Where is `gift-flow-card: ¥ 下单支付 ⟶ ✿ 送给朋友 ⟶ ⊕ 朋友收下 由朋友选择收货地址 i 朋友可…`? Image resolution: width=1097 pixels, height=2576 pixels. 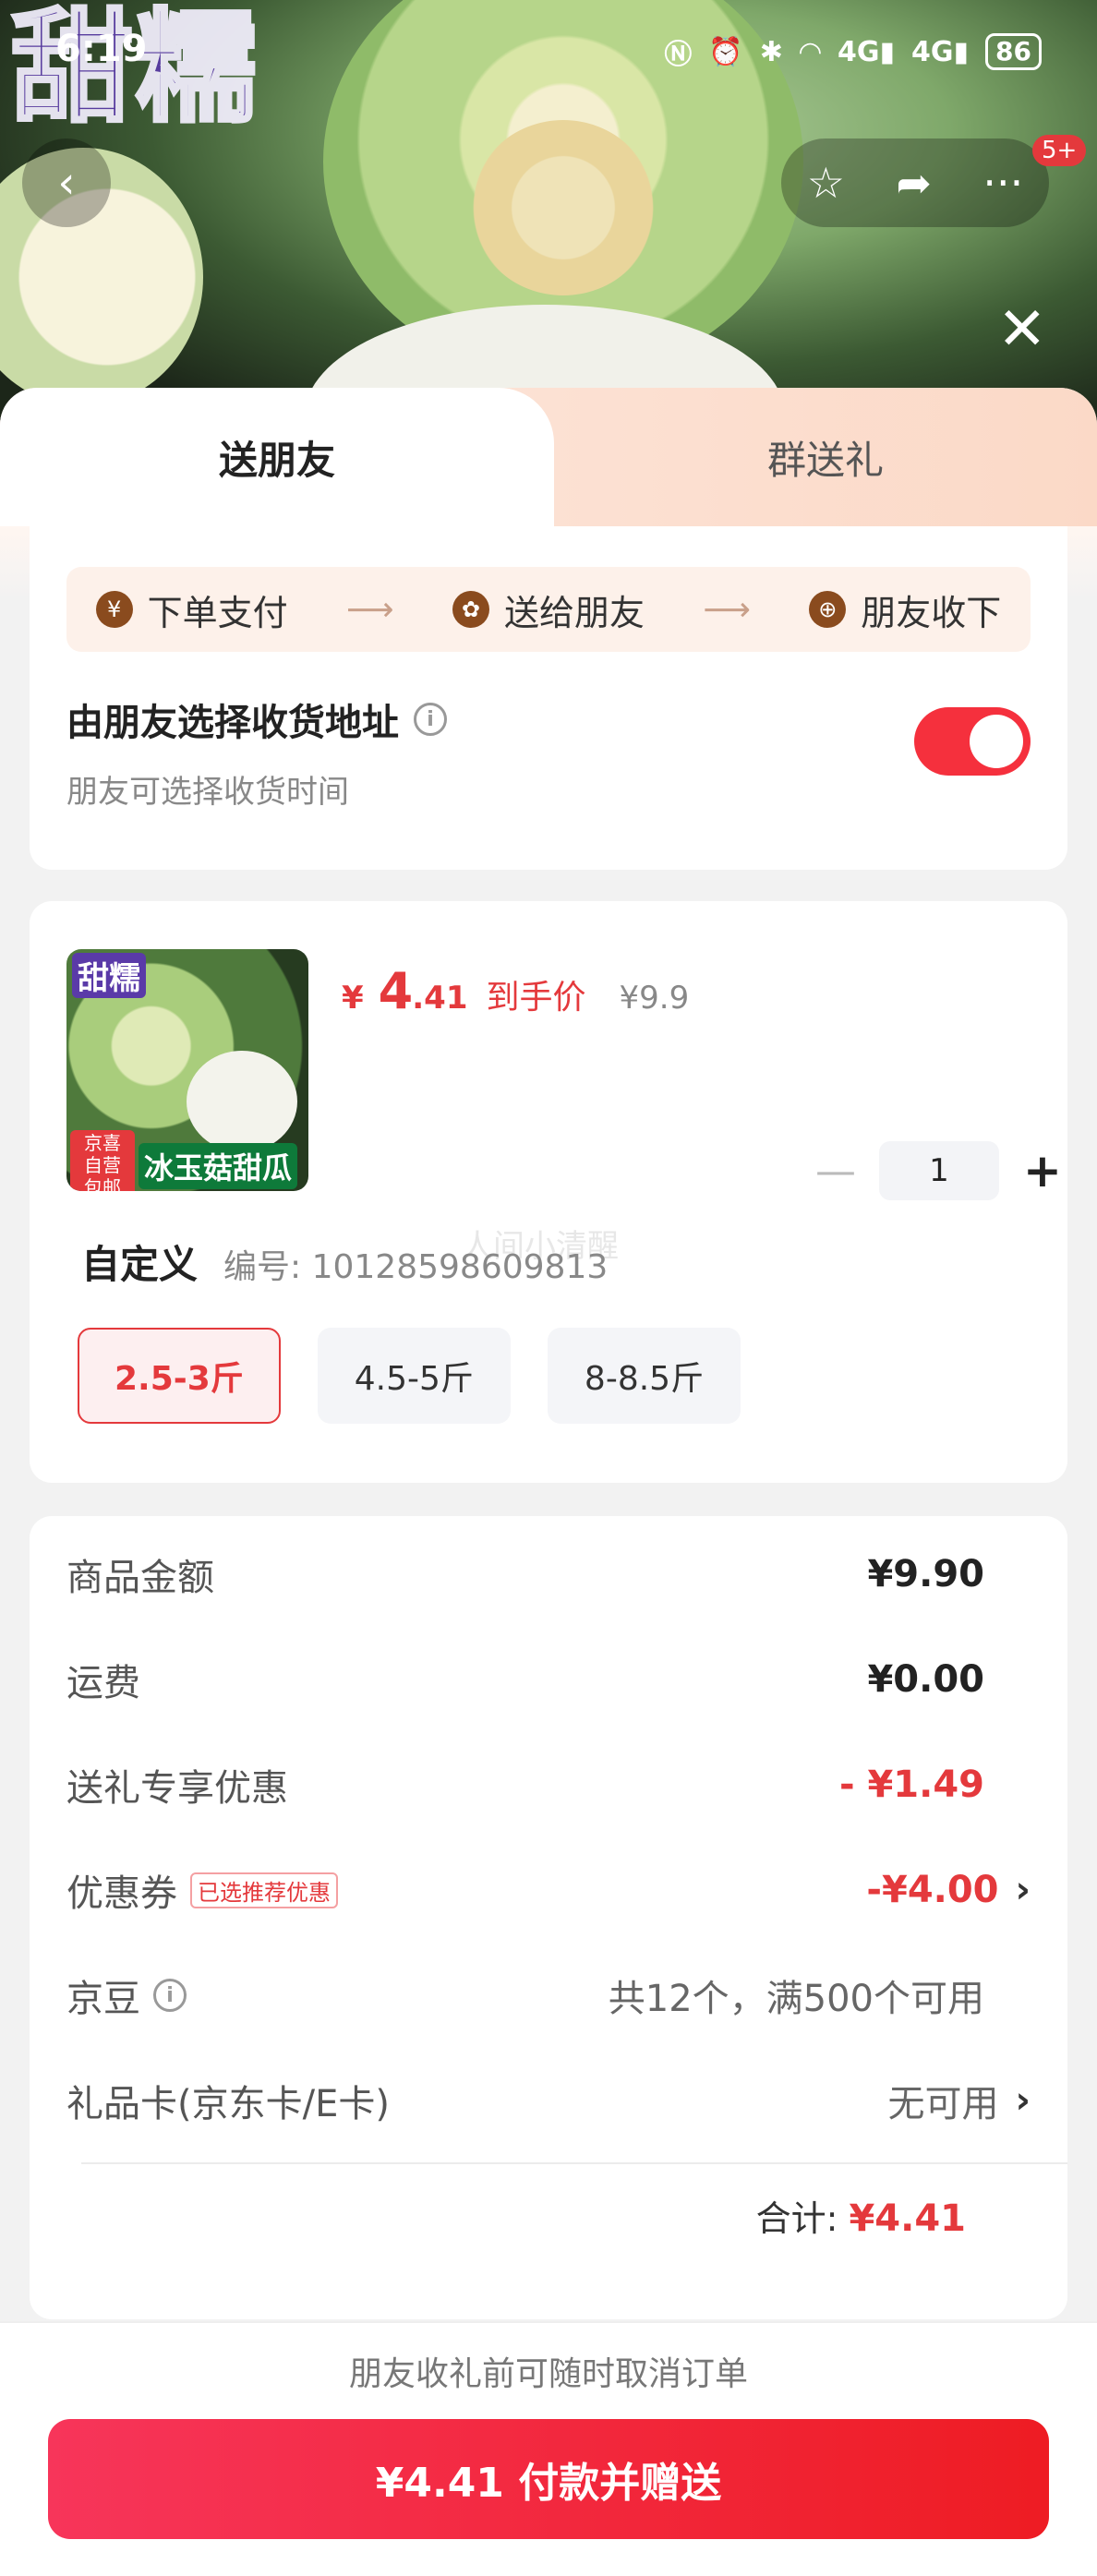 gift-flow-card: ¥ 下单支付 ⟶ ✿ 送给朋友 ⟶ ⊕ 朋友收下 由朋友选择收货地址 i 朋友可… is located at coordinates (548, 698).